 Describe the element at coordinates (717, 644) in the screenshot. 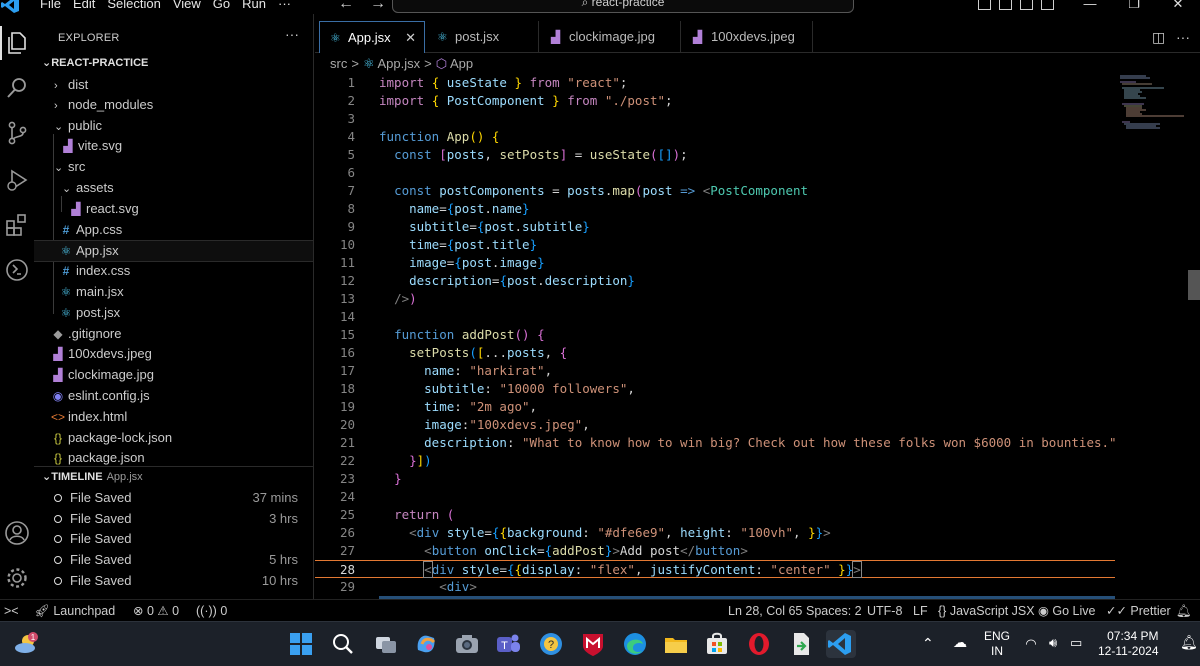

I see `microsoft-store-icon` at that location.